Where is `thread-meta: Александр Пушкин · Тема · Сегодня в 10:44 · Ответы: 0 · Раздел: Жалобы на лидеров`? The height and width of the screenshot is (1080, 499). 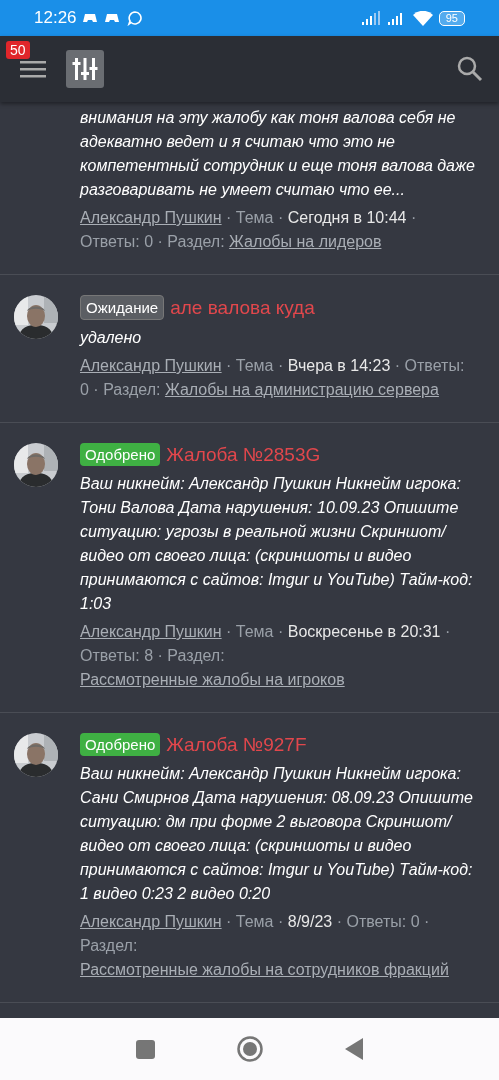
thread-meta: Александр Пушкин · Тема · Сегодня в 10:44 · Ответы: 0 · Раздел: Жалобы на лидеров is located at coordinates (249, 230).